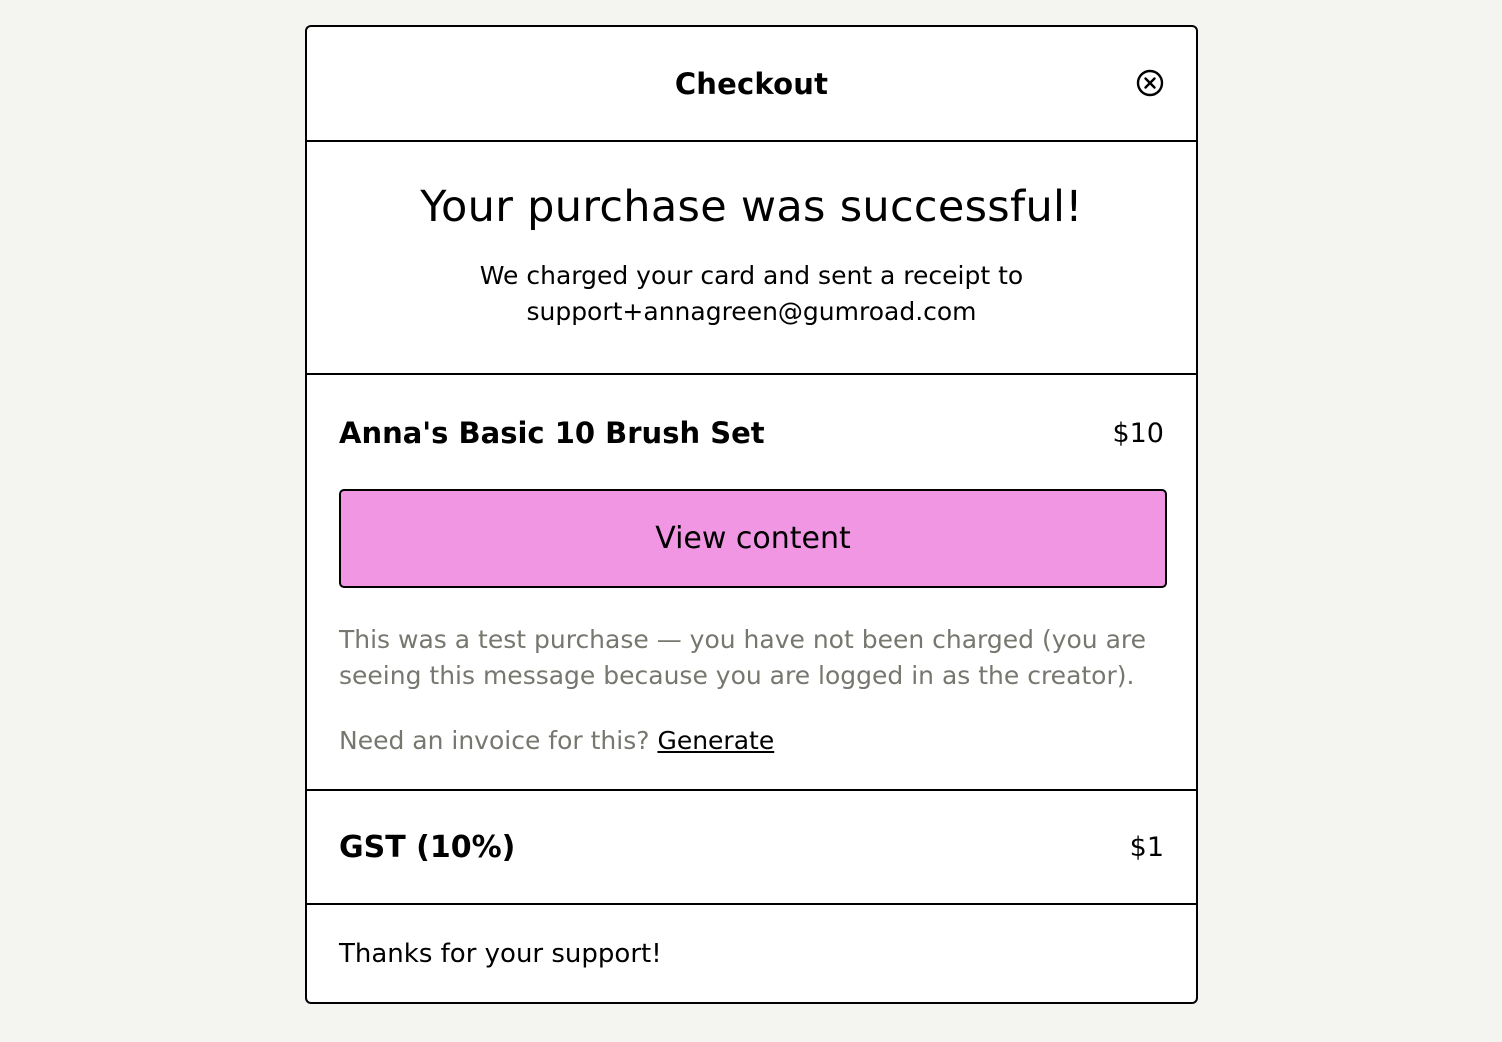  What do you see at coordinates (1146, 847) in the screenshot?
I see `tax-amount: $1` at bounding box center [1146, 847].